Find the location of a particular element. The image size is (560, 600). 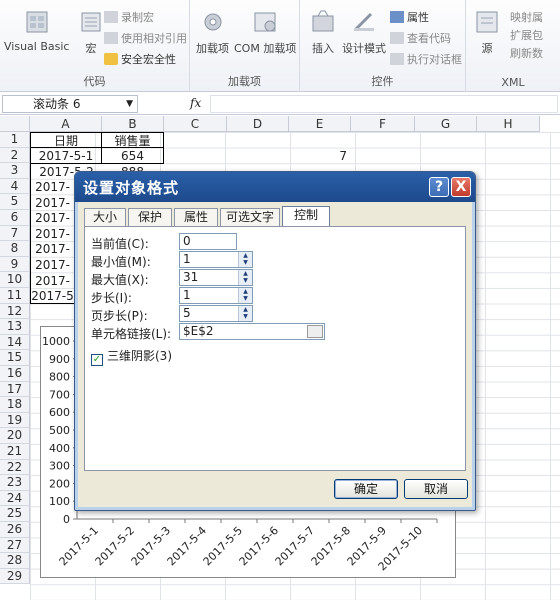

row-header-19: 19 is located at coordinates (15, 420).